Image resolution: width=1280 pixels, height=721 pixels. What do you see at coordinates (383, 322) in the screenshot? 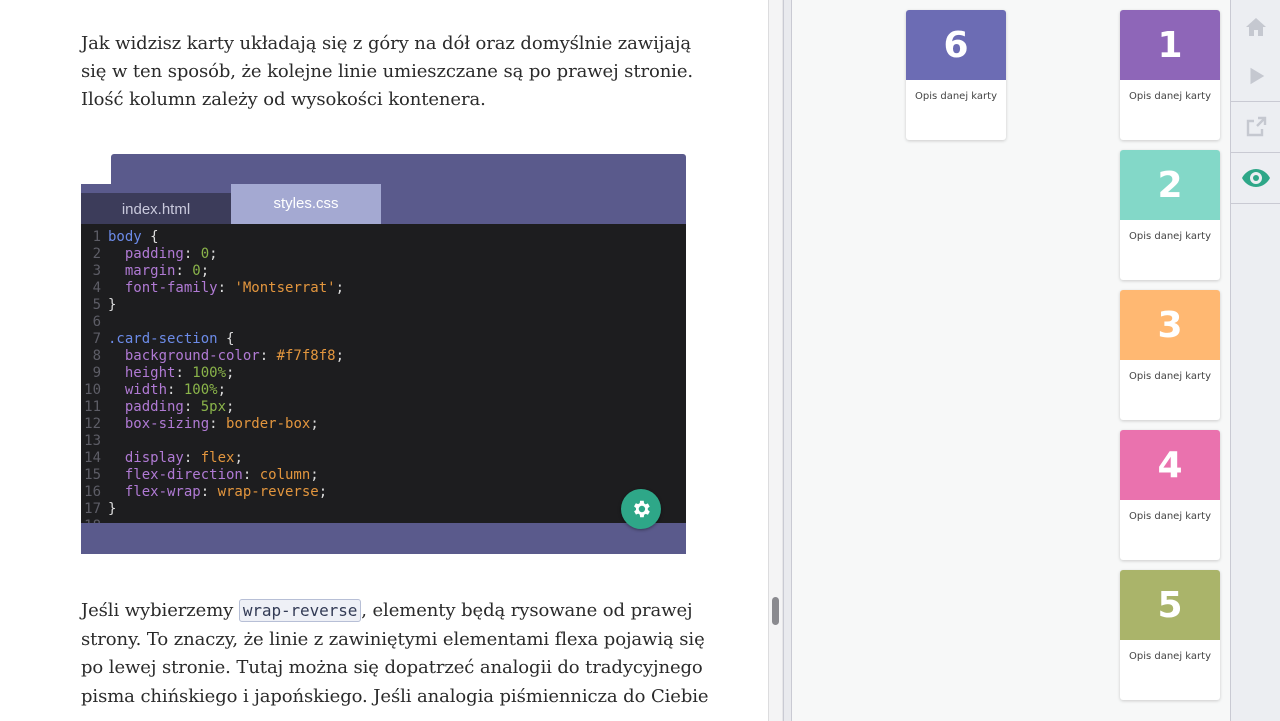
I see `code-line: 6` at bounding box center [383, 322].